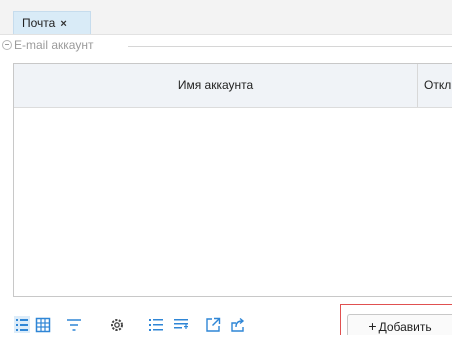 Image resolution: width=452 pixels, height=338 pixels. Describe the element at coordinates (372, 326) in the screenshot. I see `plus-icon: +` at that location.